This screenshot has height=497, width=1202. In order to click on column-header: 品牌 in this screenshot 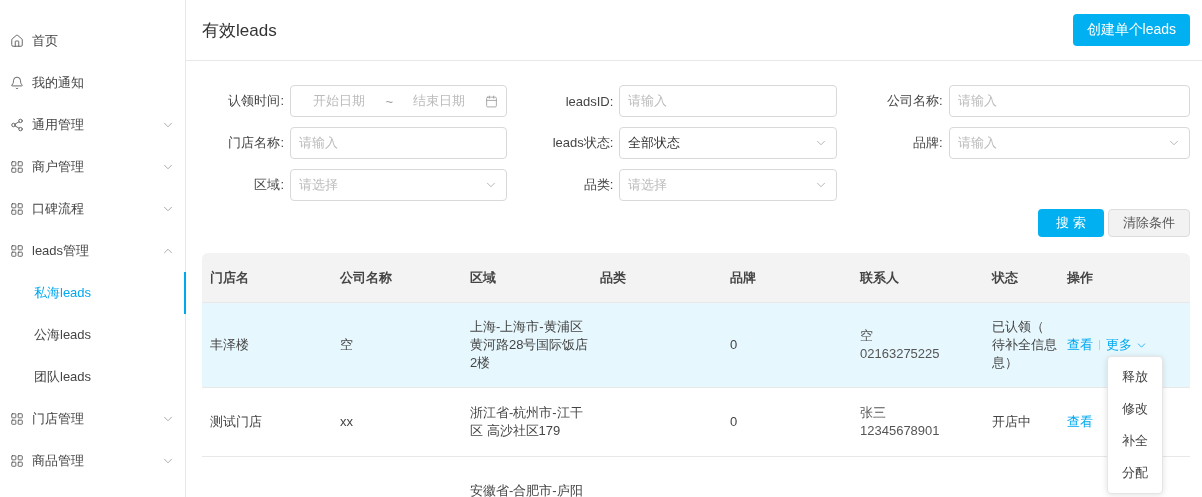, I will do `click(743, 277)`.